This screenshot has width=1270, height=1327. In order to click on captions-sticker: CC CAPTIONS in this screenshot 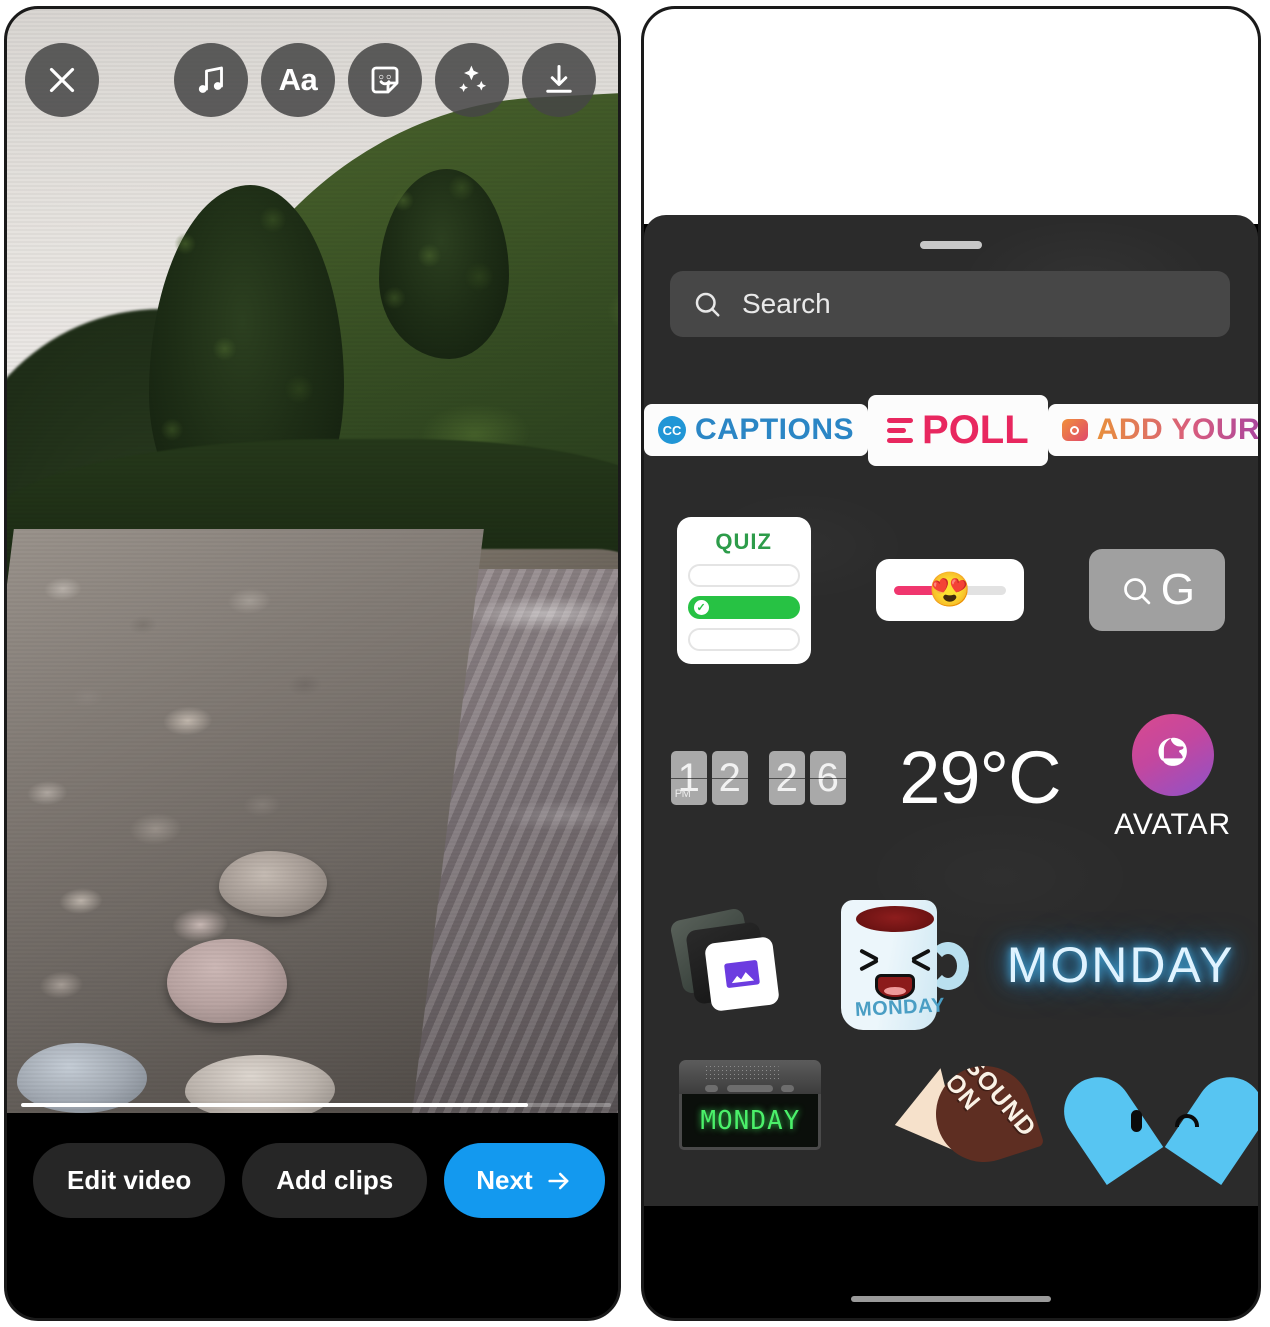, I will do `click(756, 430)`.